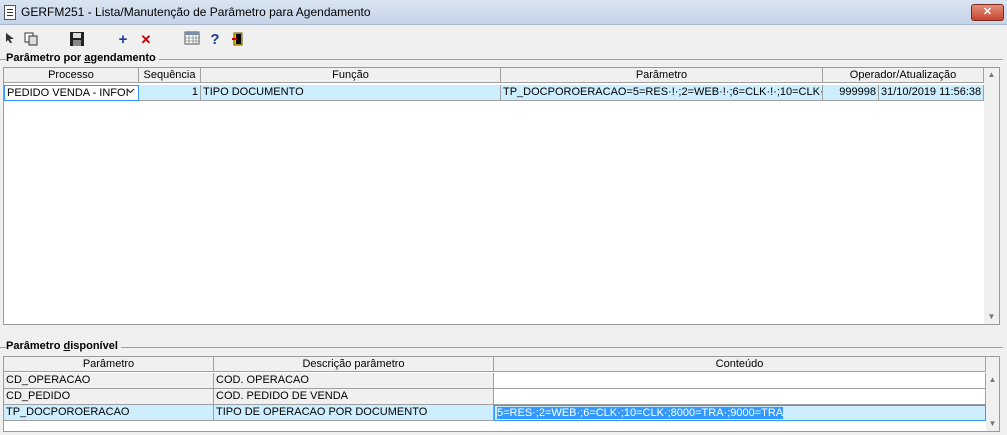  Describe the element at coordinates (109, 397) in the screenshot. I see `parametro-cell: CD_PEDIDO` at that location.